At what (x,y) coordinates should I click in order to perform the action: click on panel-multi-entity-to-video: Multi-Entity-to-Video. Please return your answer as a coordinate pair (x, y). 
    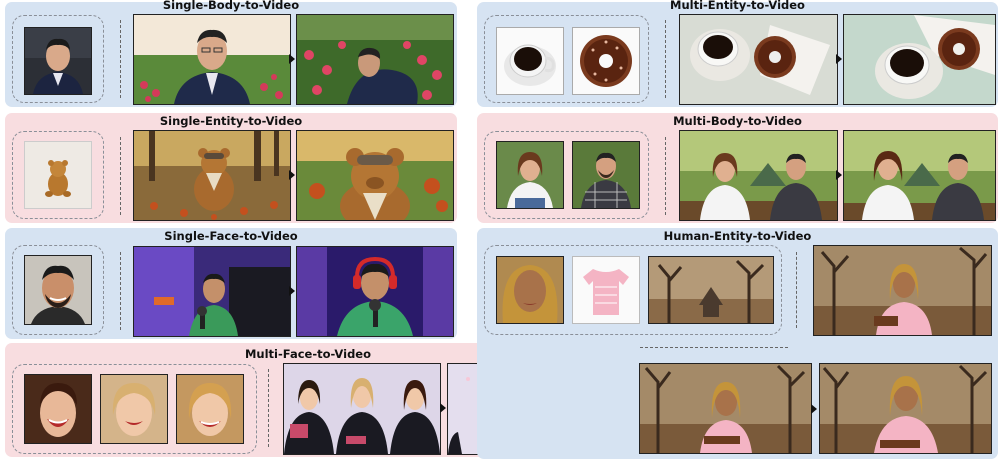
    Looking at the image, I should click on (737, 53).